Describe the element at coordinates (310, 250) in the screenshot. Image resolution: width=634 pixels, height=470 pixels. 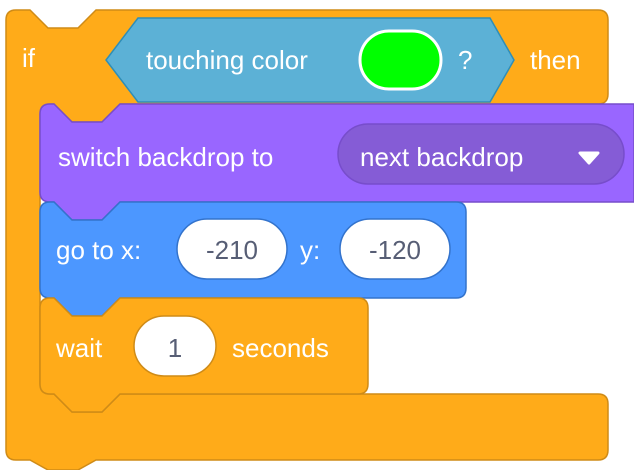
I see `y-label: y:` at that location.